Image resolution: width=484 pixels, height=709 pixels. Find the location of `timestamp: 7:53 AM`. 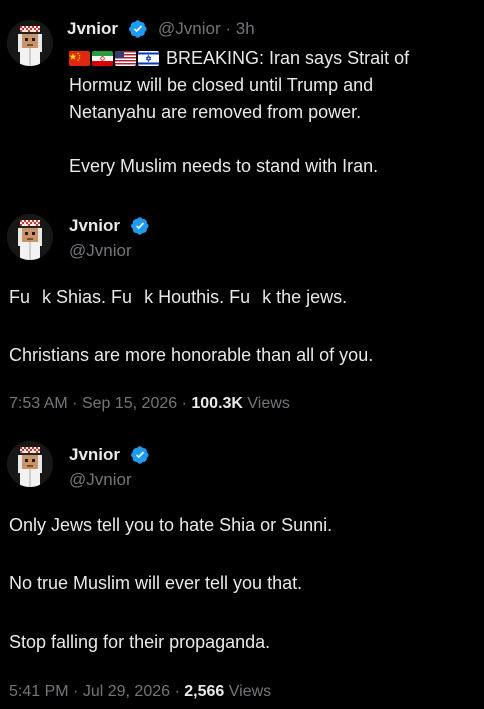

timestamp: 7:53 AM is located at coordinates (38, 403).